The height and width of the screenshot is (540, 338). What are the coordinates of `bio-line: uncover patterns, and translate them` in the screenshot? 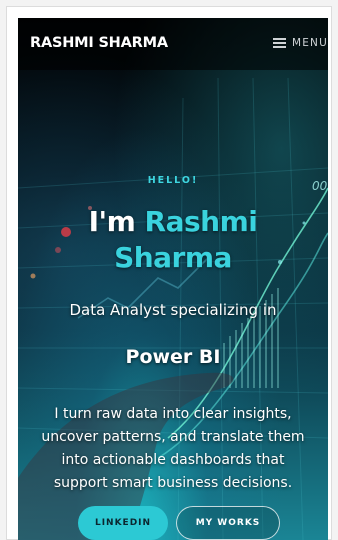 It's located at (173, 437).